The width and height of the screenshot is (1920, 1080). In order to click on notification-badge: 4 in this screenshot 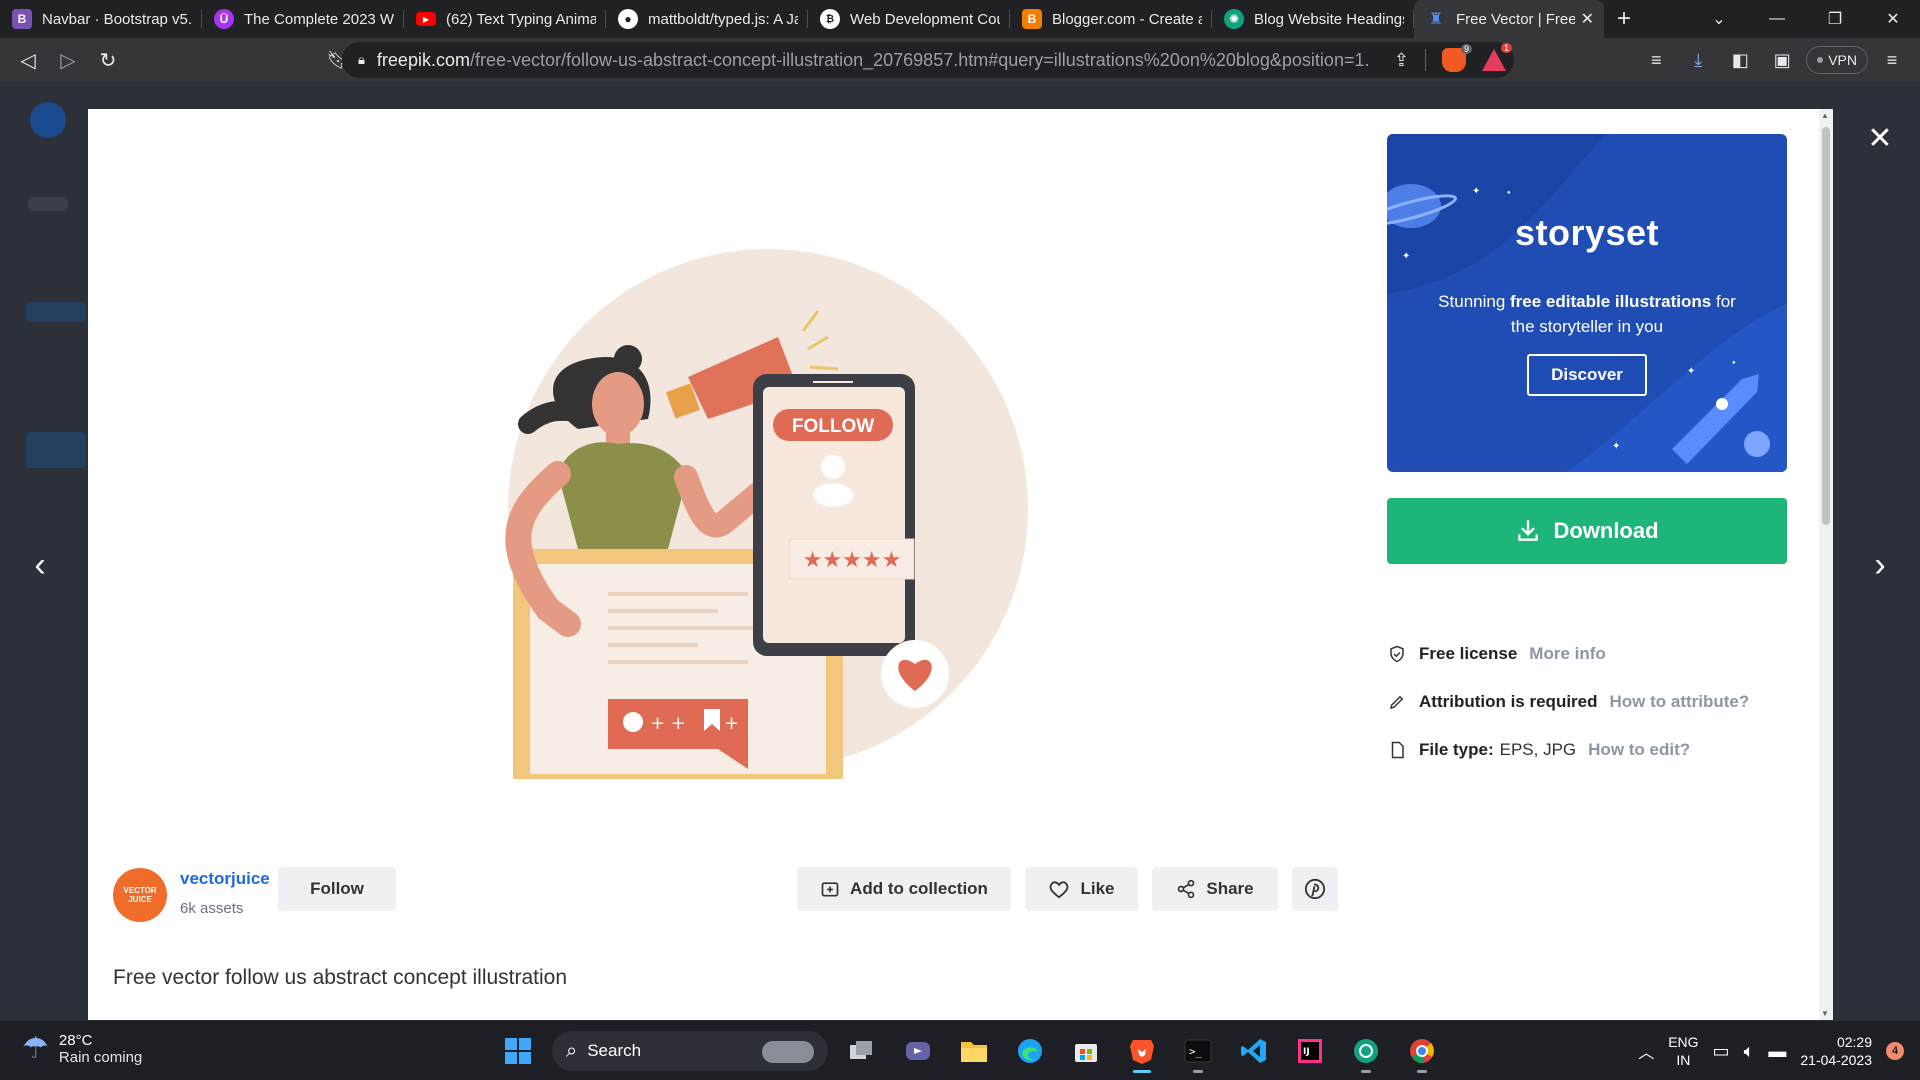, I will do `click(1895, 1051)`.